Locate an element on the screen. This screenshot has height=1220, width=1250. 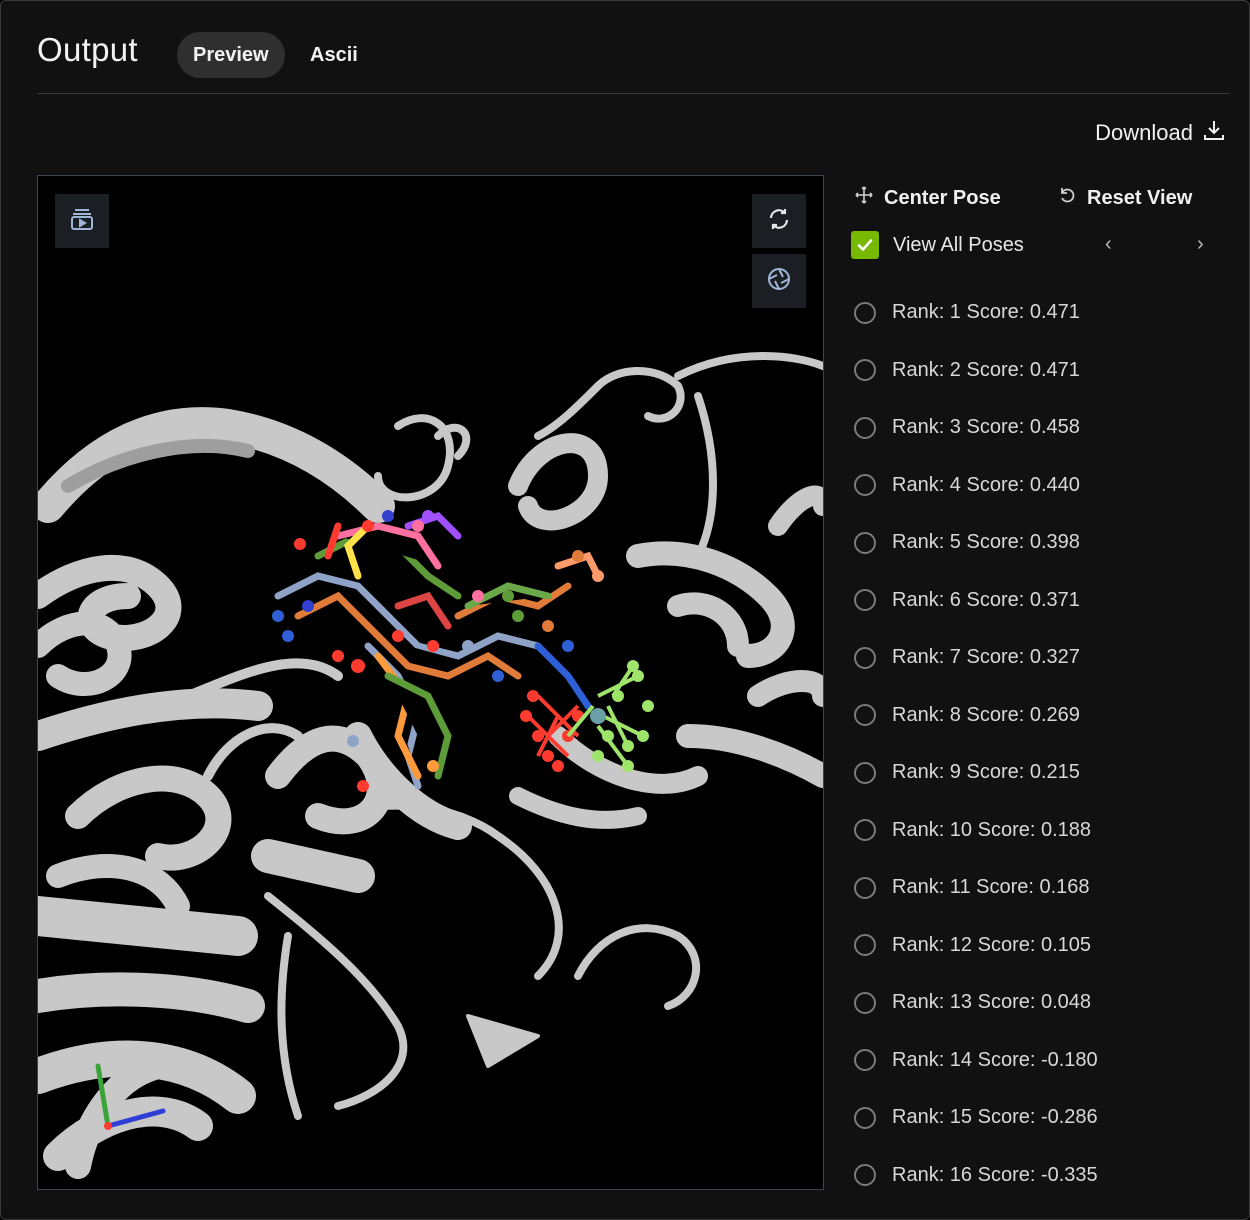
pose-label: Rank: 10 Score: 0.188 is located at coordinates (992, 829).